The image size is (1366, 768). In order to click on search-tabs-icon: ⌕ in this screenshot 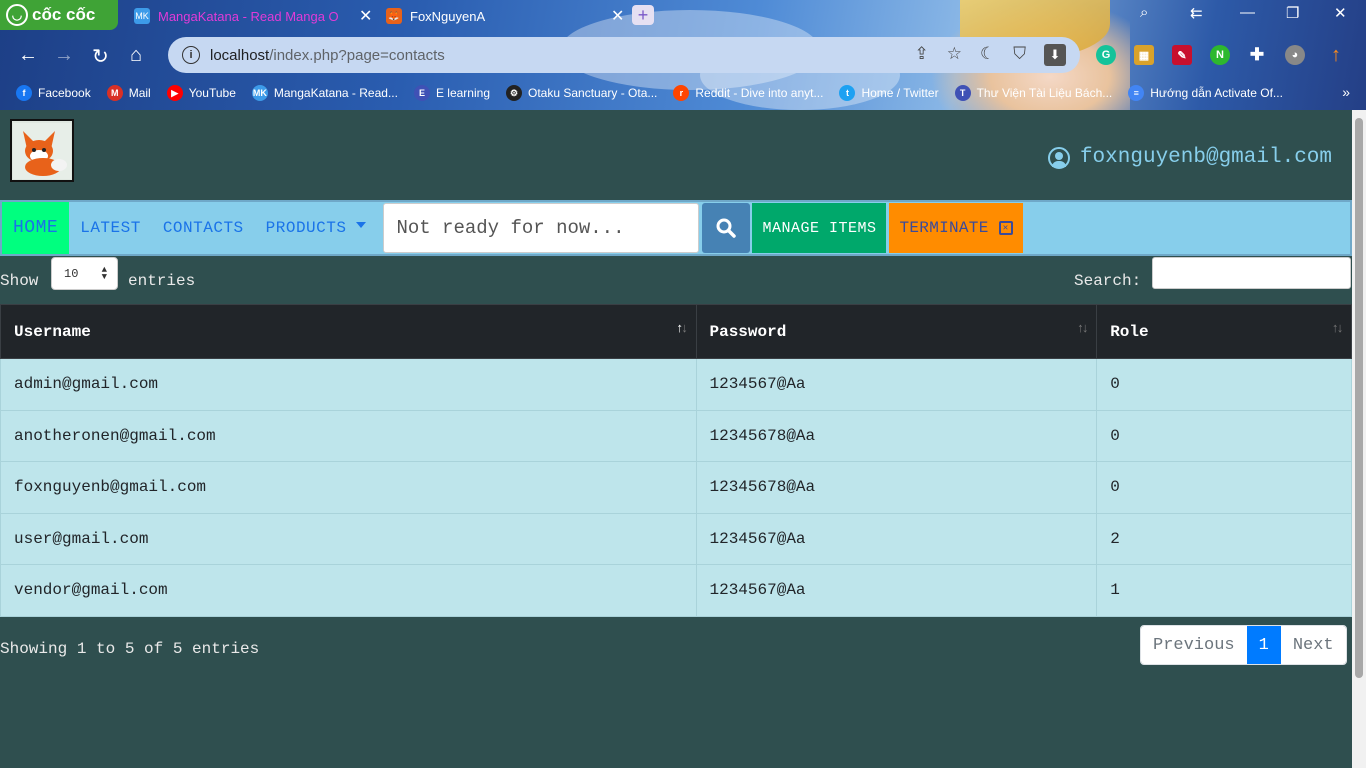, I will do `click(1144, 12)`.